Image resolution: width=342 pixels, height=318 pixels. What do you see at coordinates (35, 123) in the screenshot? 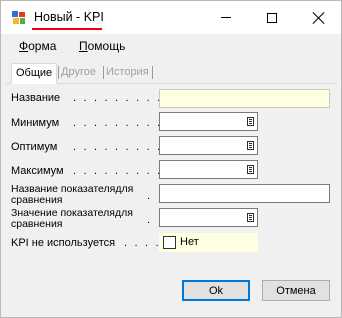
I see `minimum-label: Минимум` at bounding box center [35, 123].